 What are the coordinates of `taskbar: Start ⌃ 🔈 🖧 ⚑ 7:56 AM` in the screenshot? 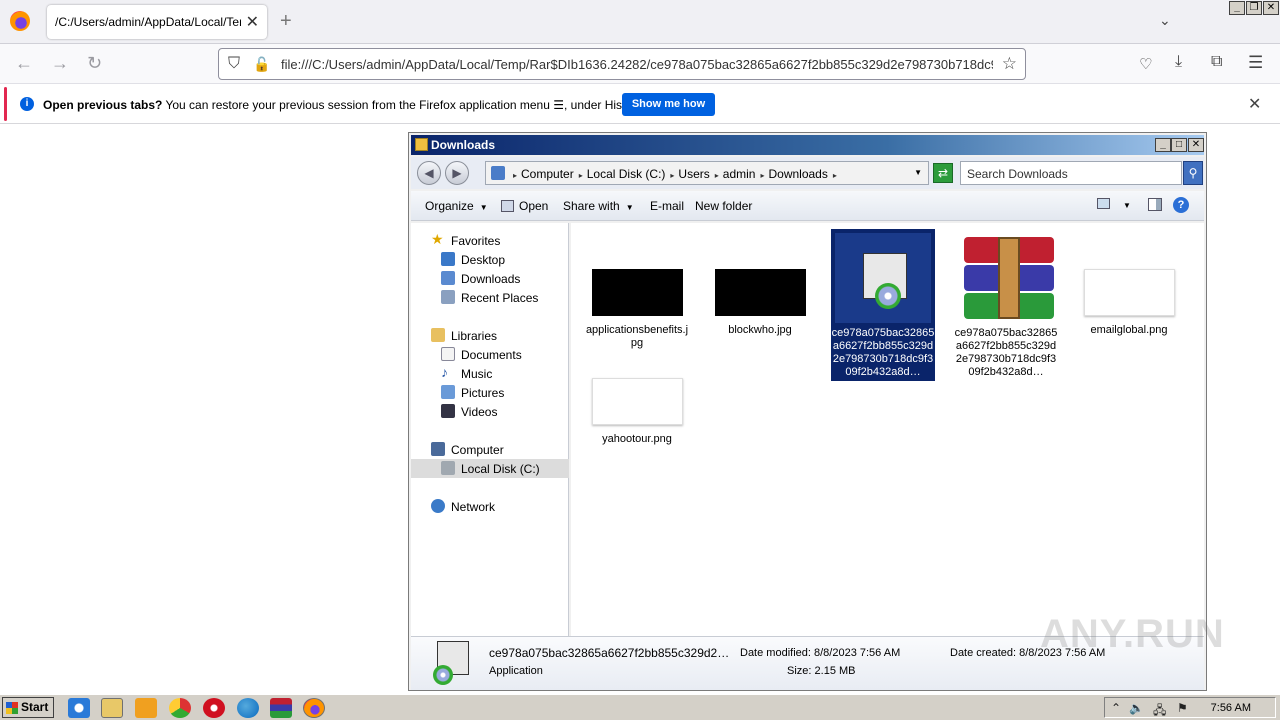 It's located at (640, 707).